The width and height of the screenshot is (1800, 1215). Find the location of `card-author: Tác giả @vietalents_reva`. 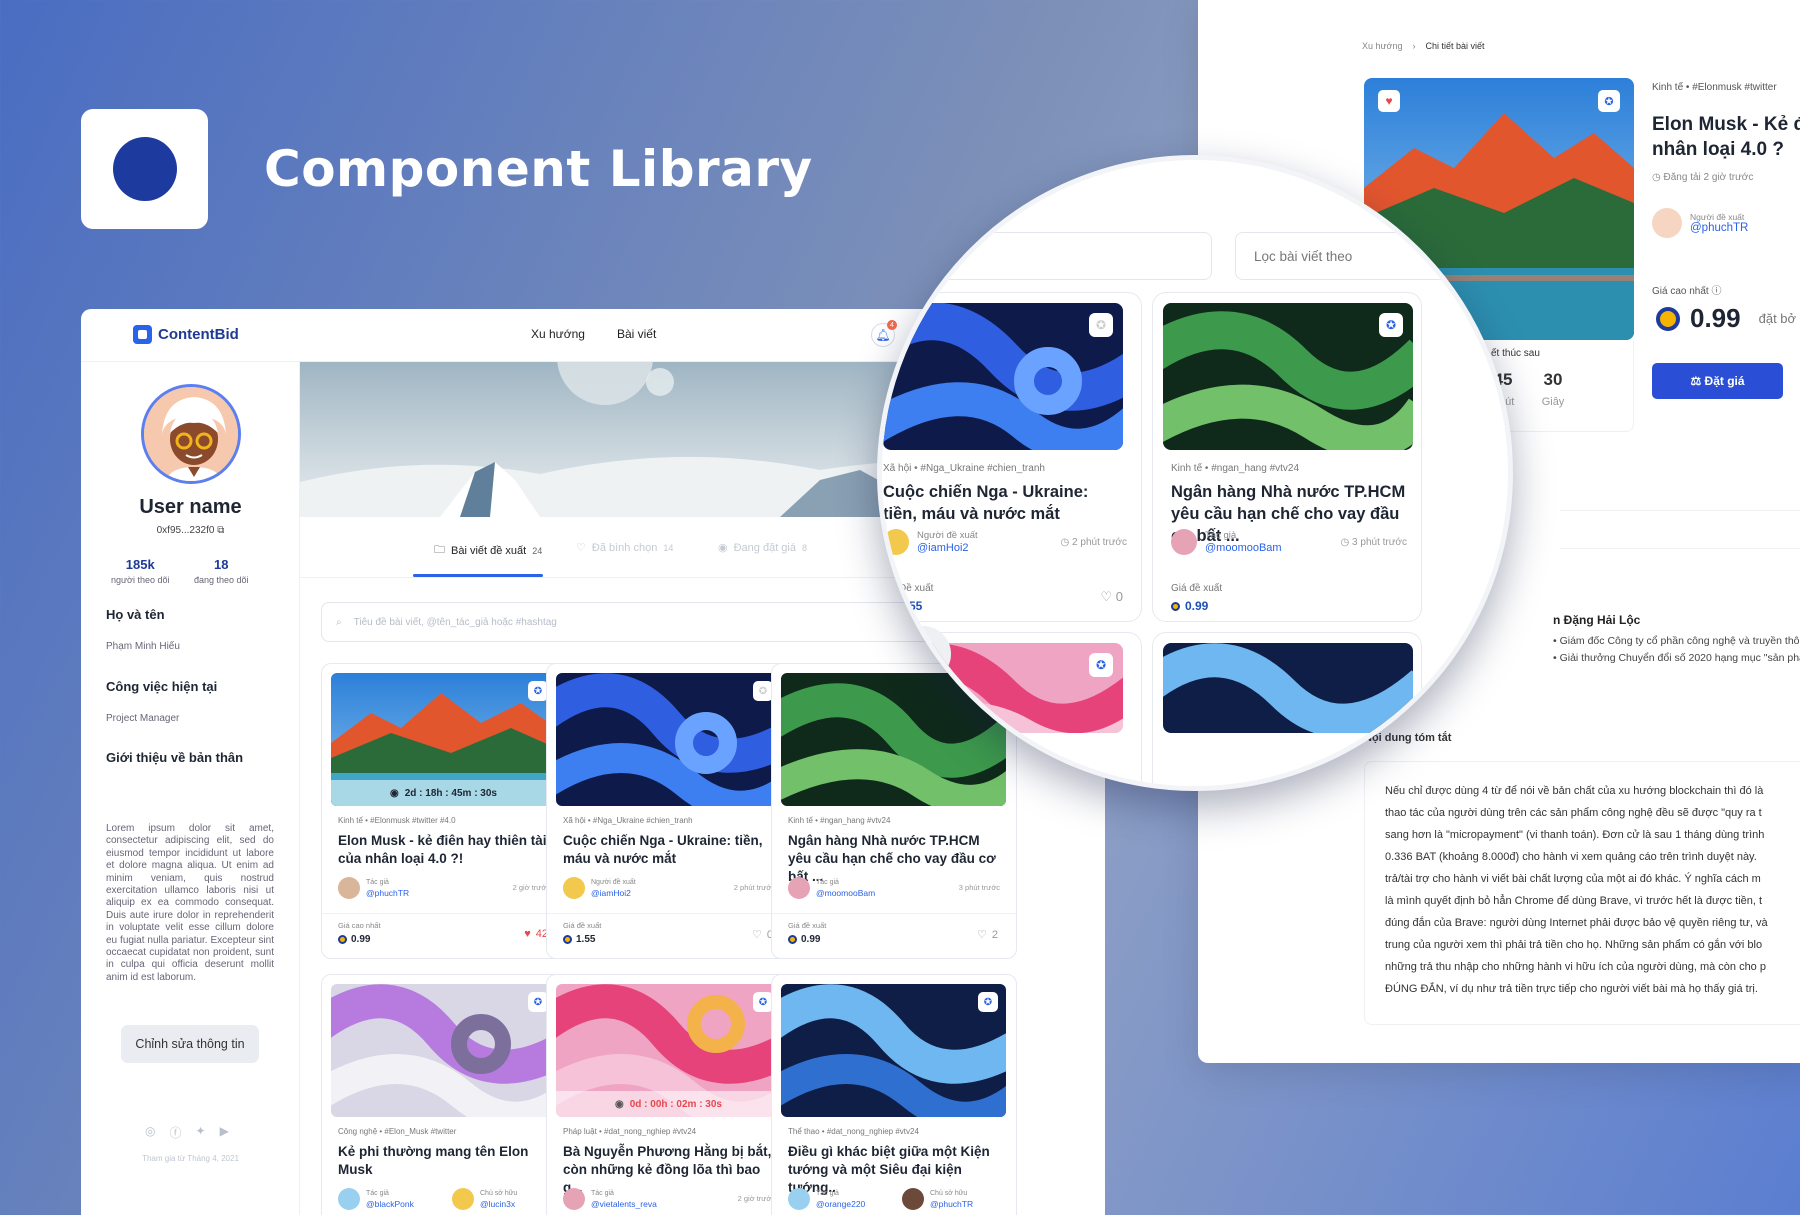

card-author: Tác giả @vietalents_reva is located at coordinates (610, 1199).